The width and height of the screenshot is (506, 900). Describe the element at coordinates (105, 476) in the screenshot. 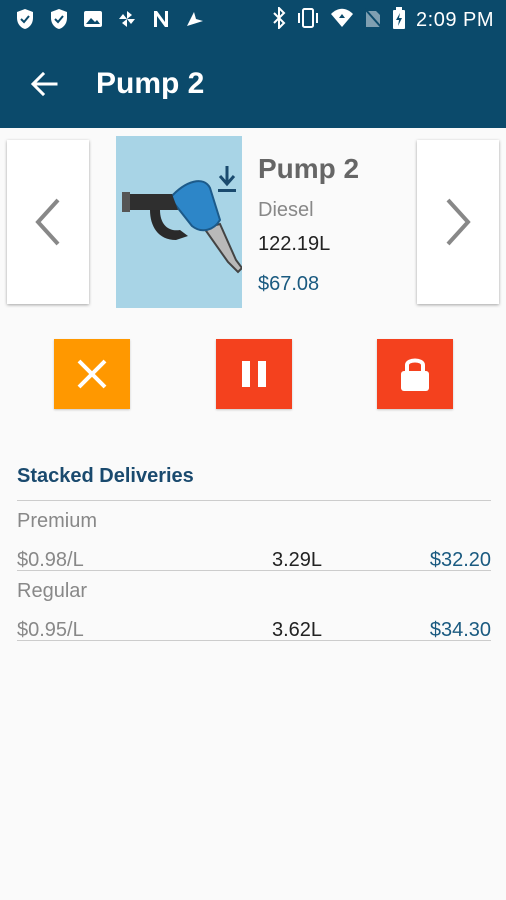

I see `stacked-deliveries-title: Stacked Deliveries` at that location.